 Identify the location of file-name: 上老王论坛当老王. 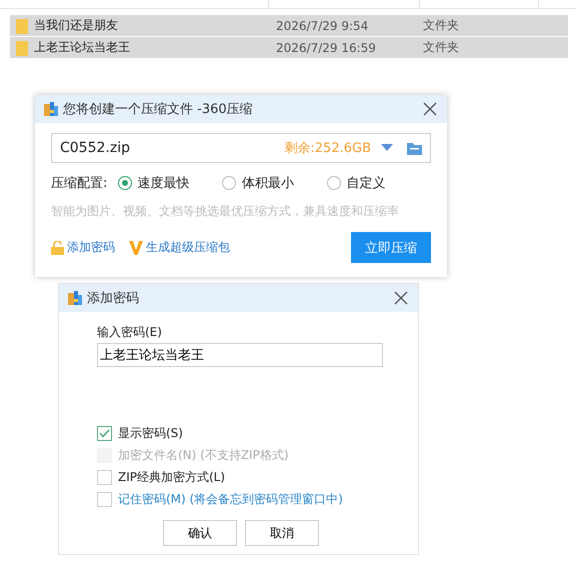
(82, 47).